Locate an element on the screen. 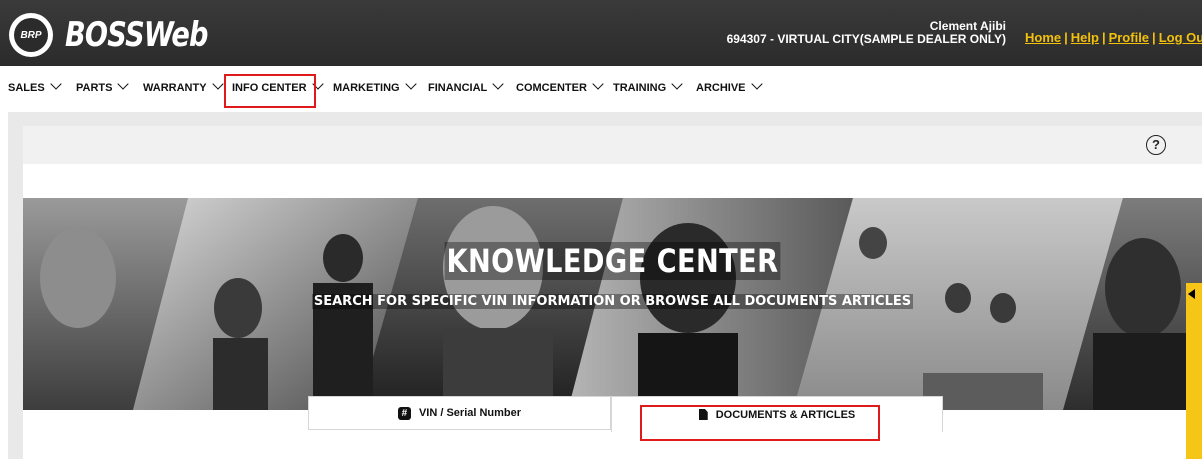 The width and height of the screenshot is (1202, 459). panel-header is located at coordinates (612, 145).